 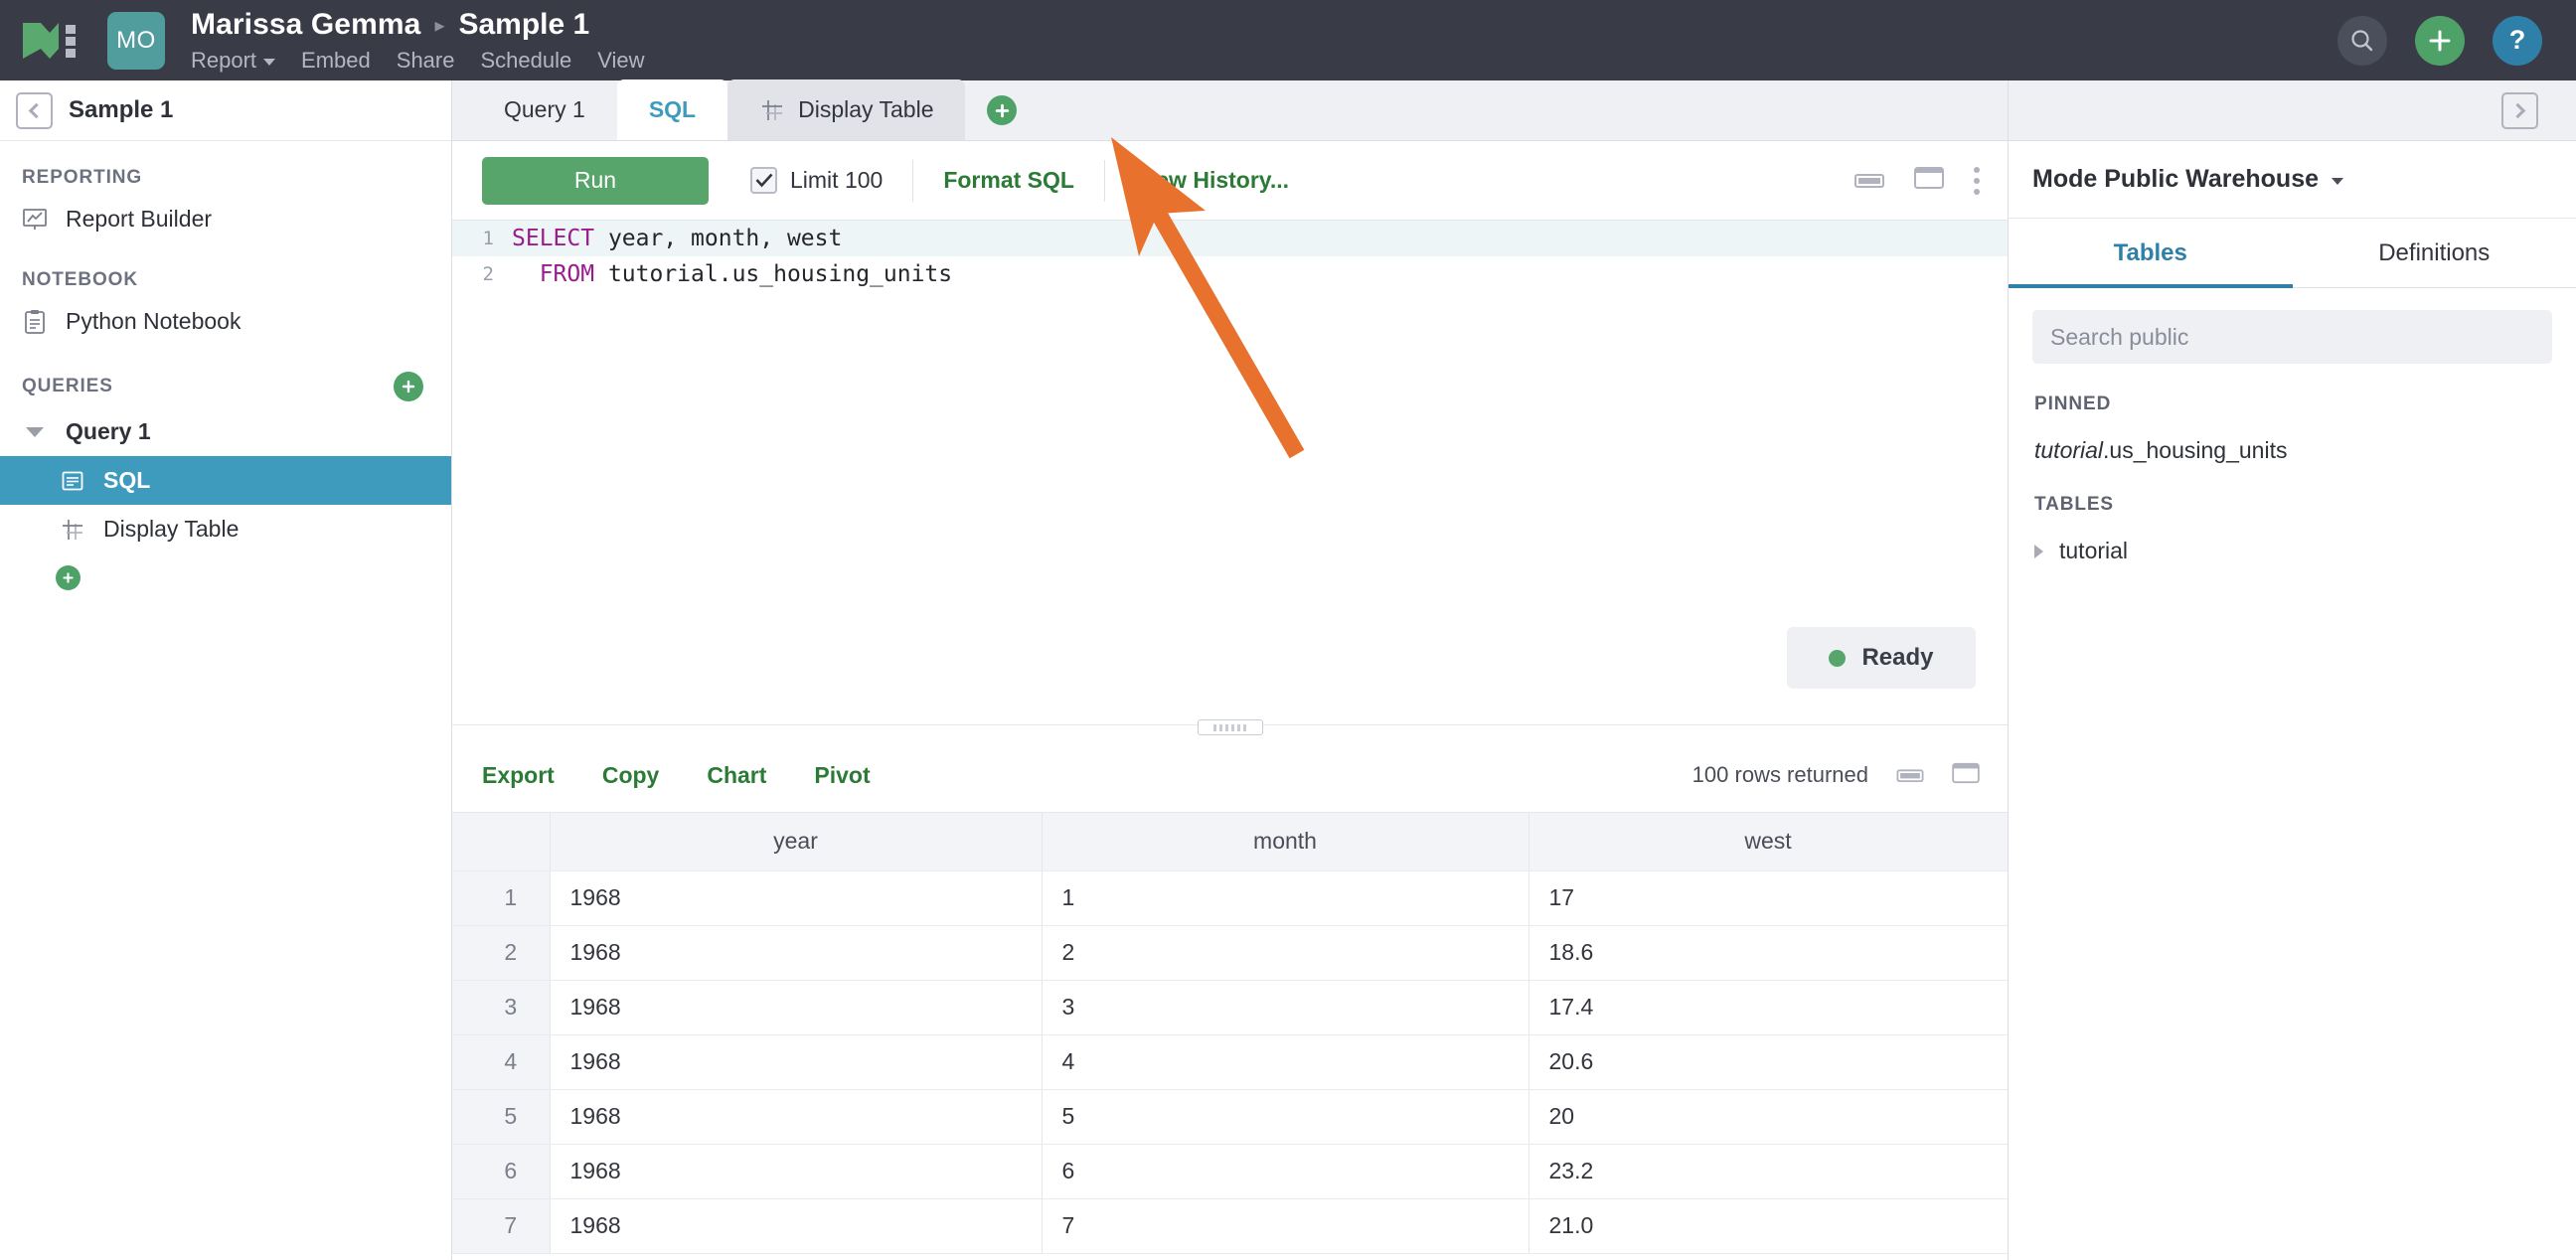 I want to click on add-icon, so click(x=2440, y=40).